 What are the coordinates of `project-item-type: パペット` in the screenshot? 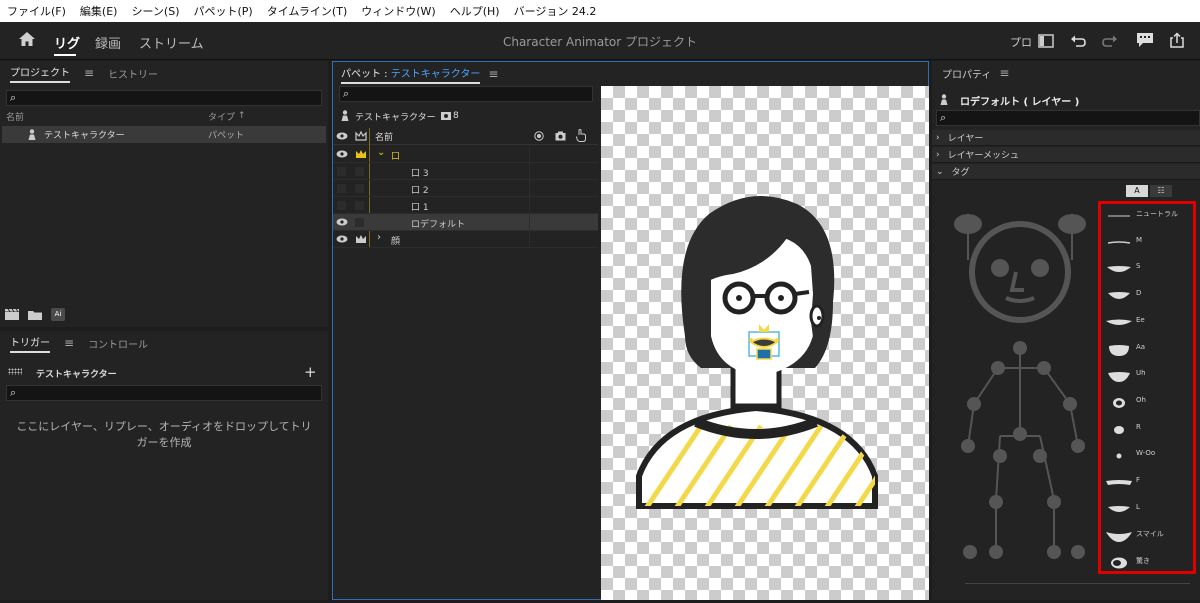 It's located at (226, 135).